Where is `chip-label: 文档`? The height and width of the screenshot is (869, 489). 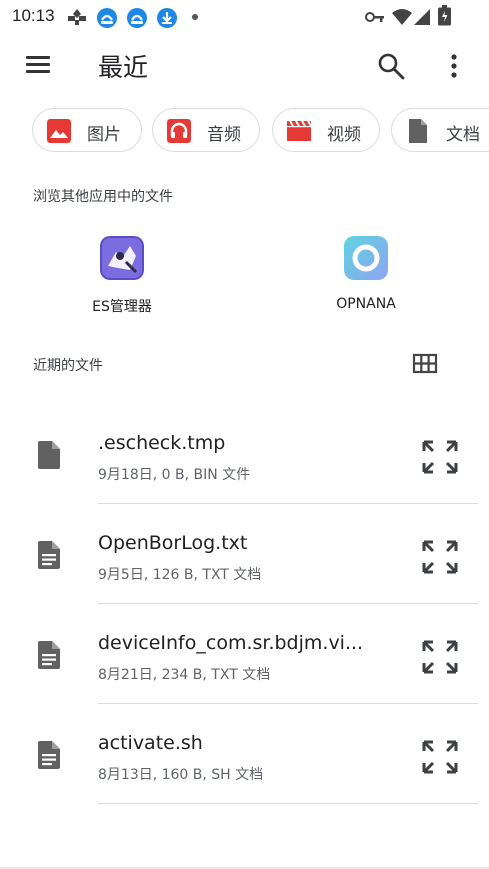
chip-label: 文档 is located at coordinates (463, 135).